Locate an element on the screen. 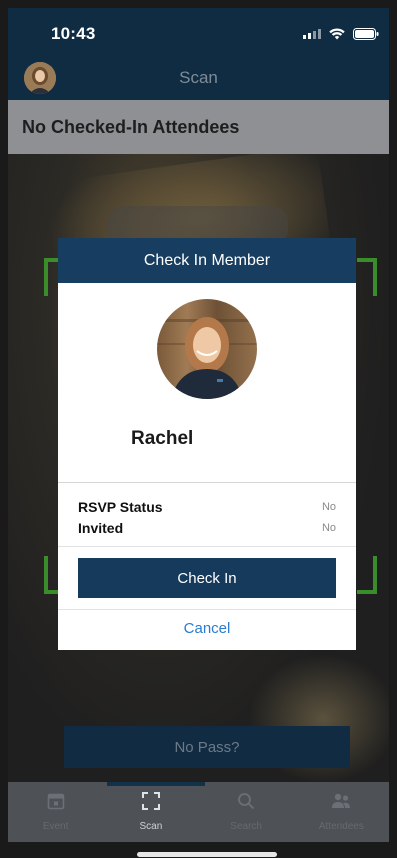 Image resolution: width=397 pixels, height=858 pixels. nav-title: Scan is located at coordinates (198, 77).